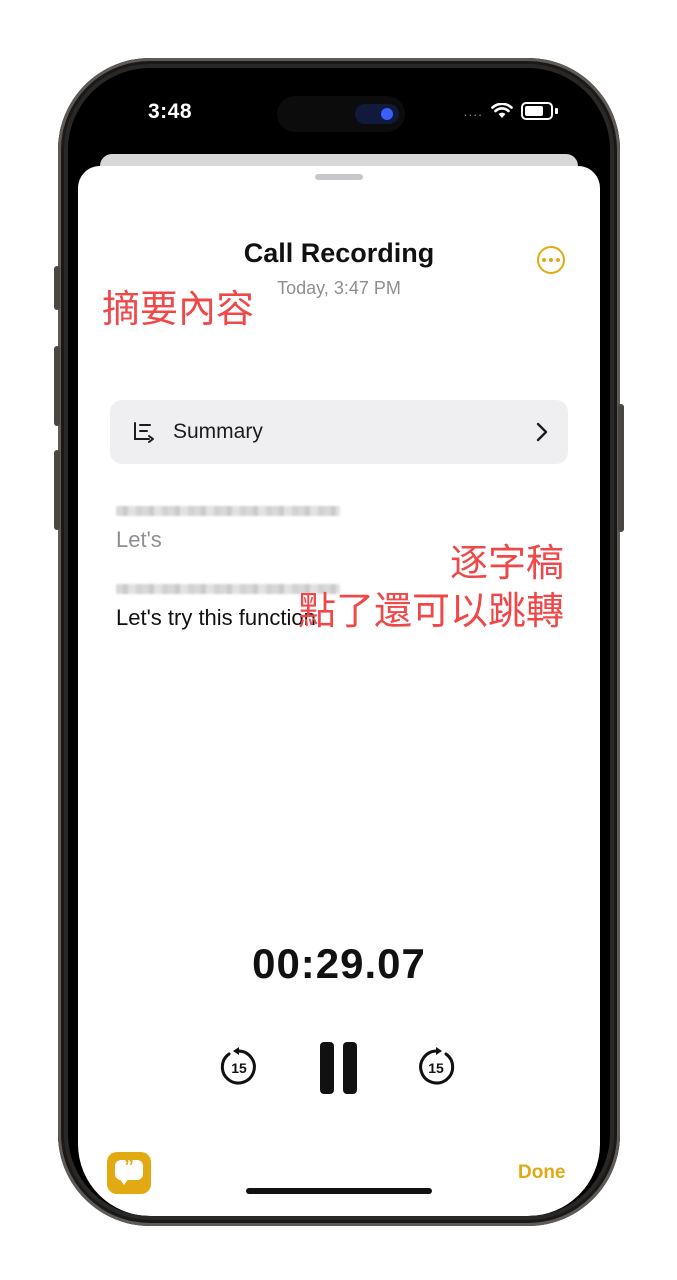  Describe the element at coordinates (542, 432) in the screenshot. I see `chevron-right-icon` at that location.